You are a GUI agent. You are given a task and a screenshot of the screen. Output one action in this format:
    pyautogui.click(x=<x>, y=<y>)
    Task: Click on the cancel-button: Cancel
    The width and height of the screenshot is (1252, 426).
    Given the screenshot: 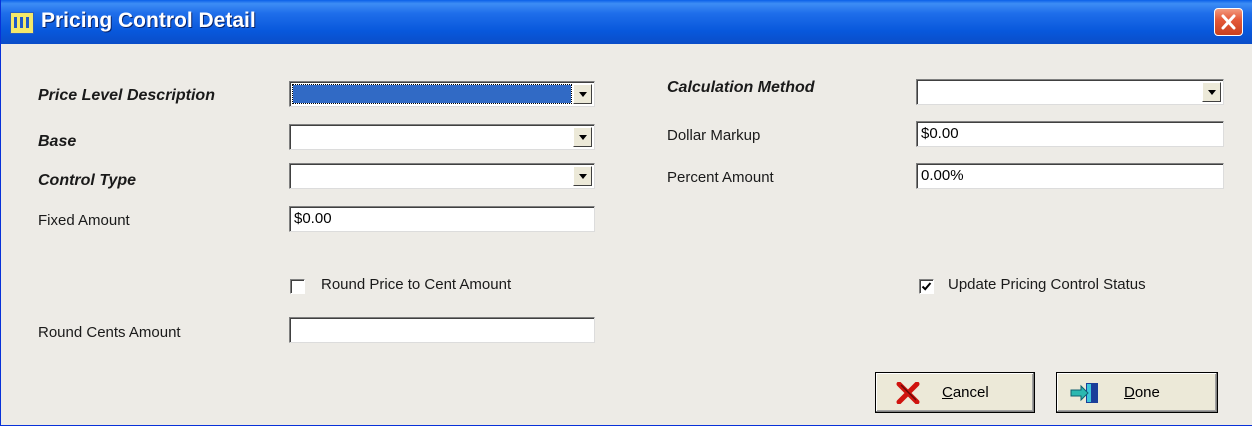 What is the action you would take?
    pyautogui.click(x=955, y=392)
    